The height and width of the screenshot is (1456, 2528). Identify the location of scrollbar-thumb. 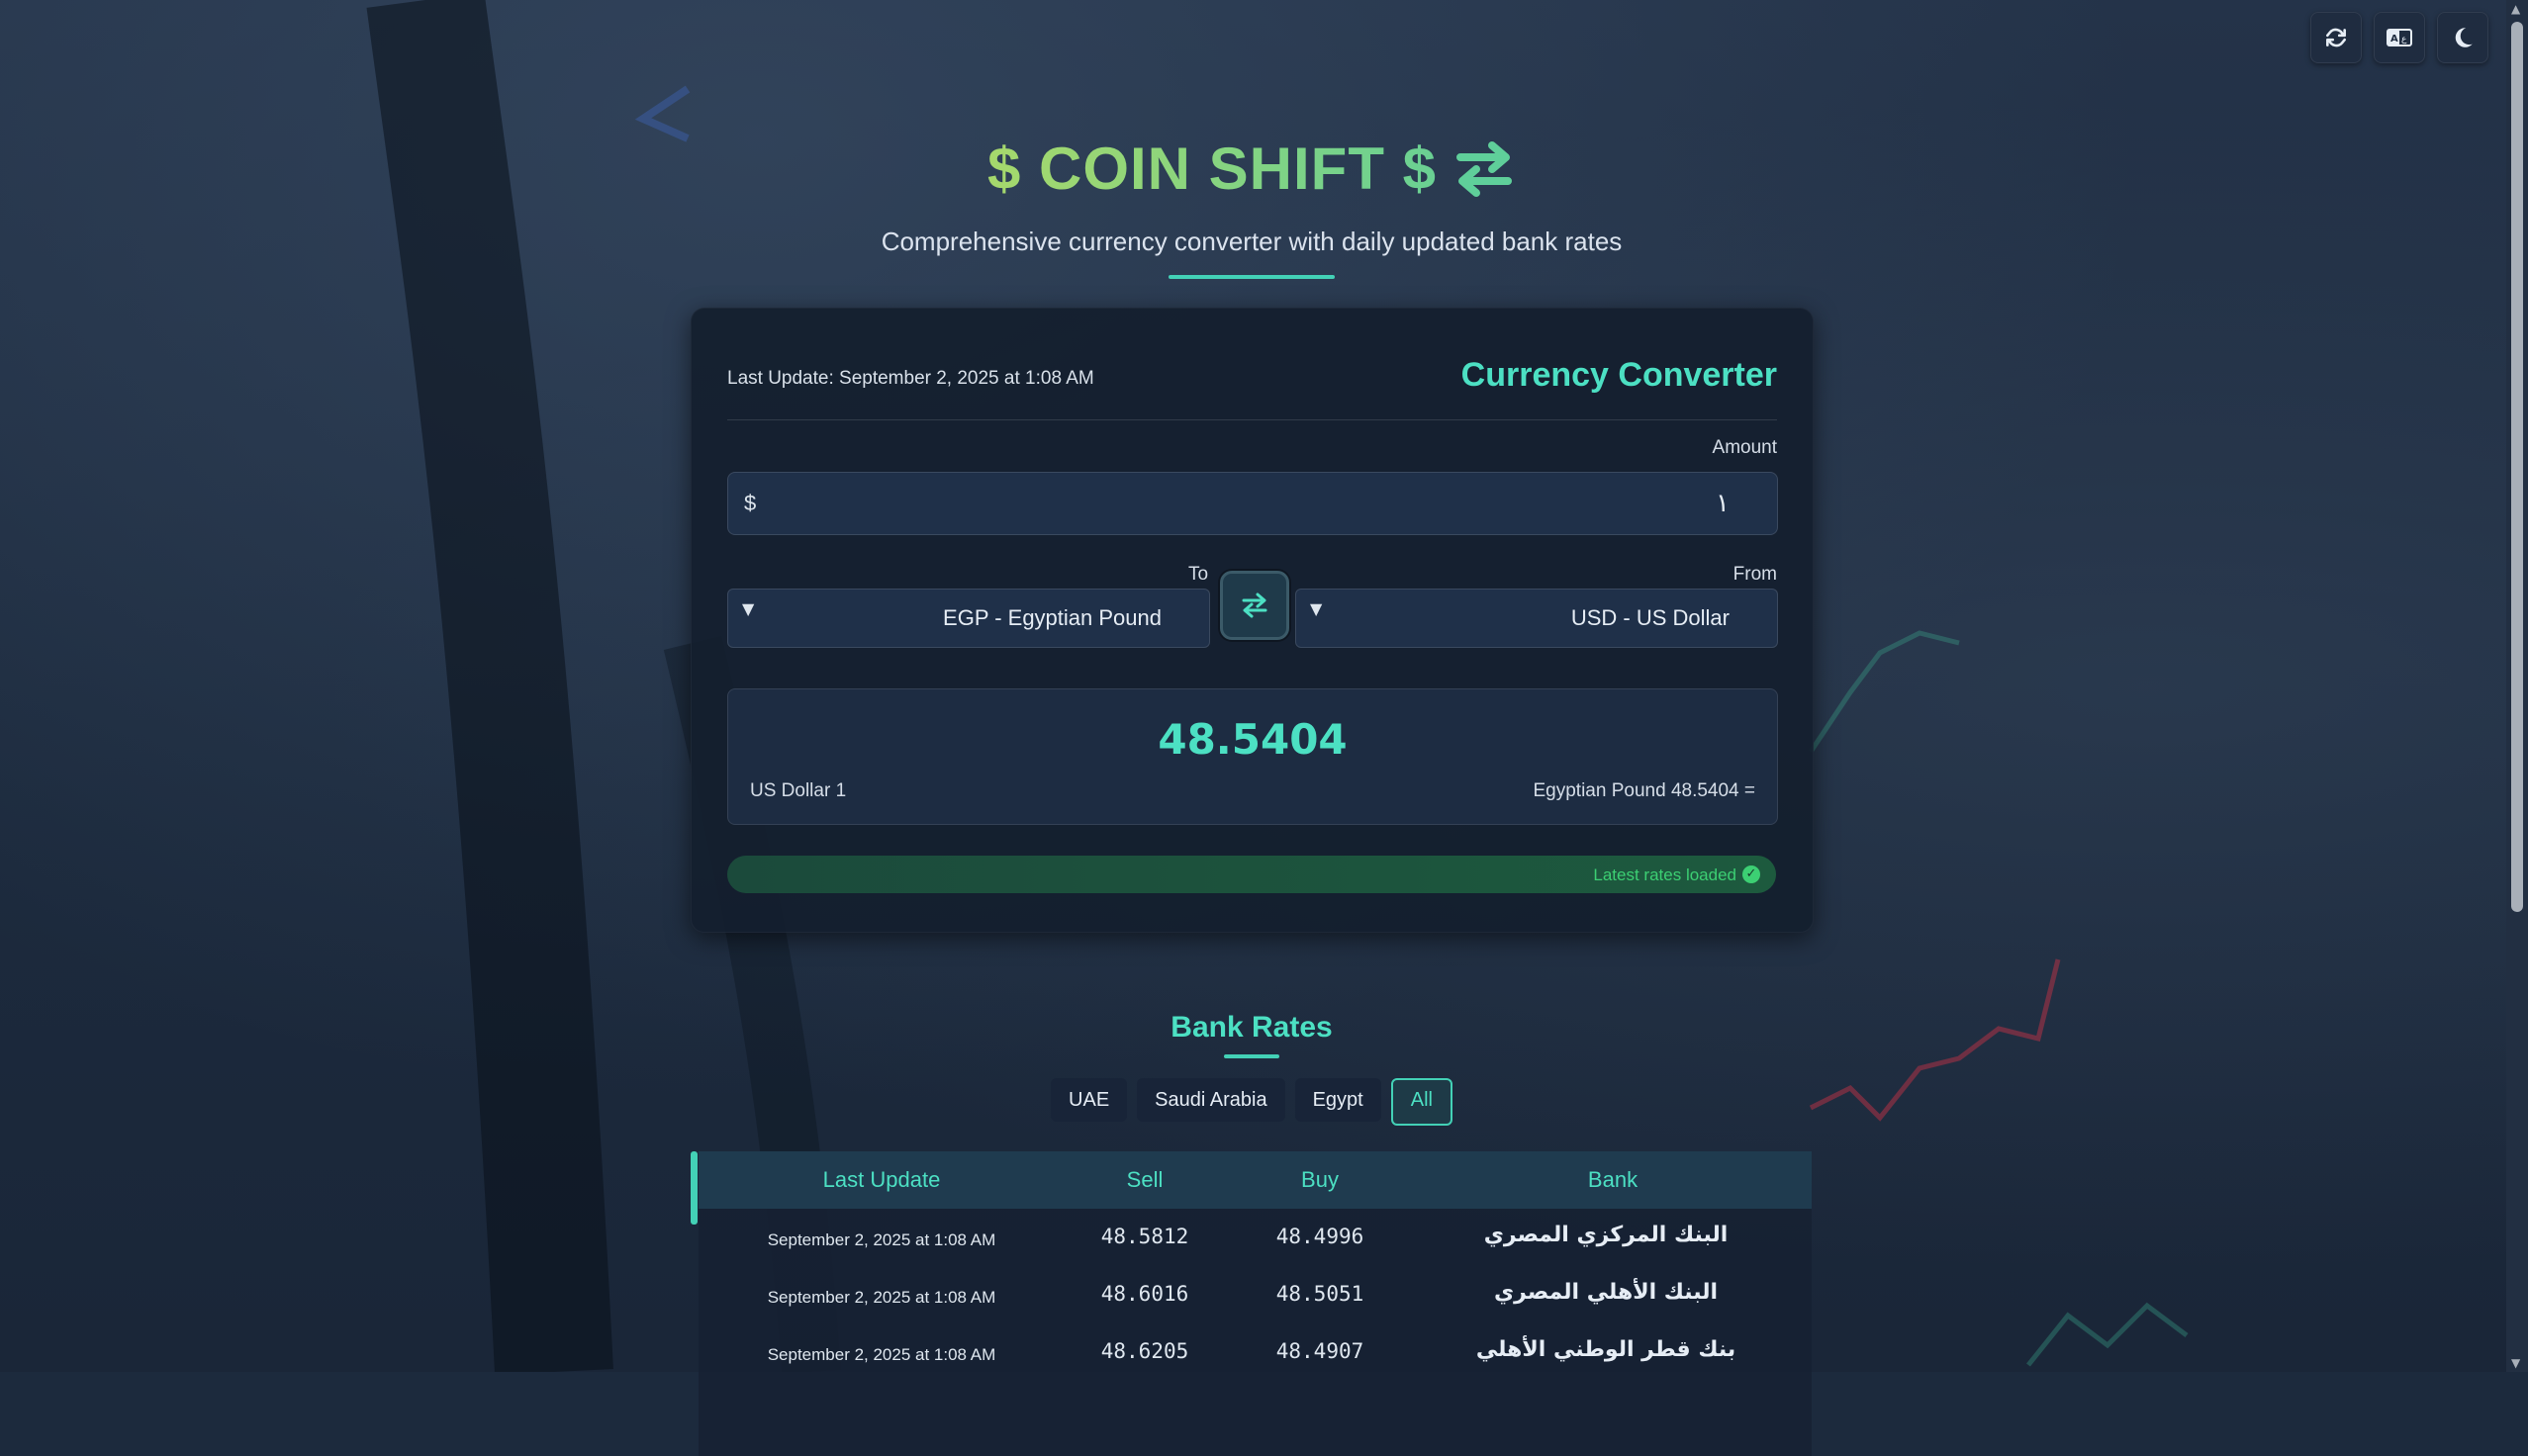
(2517, 467).